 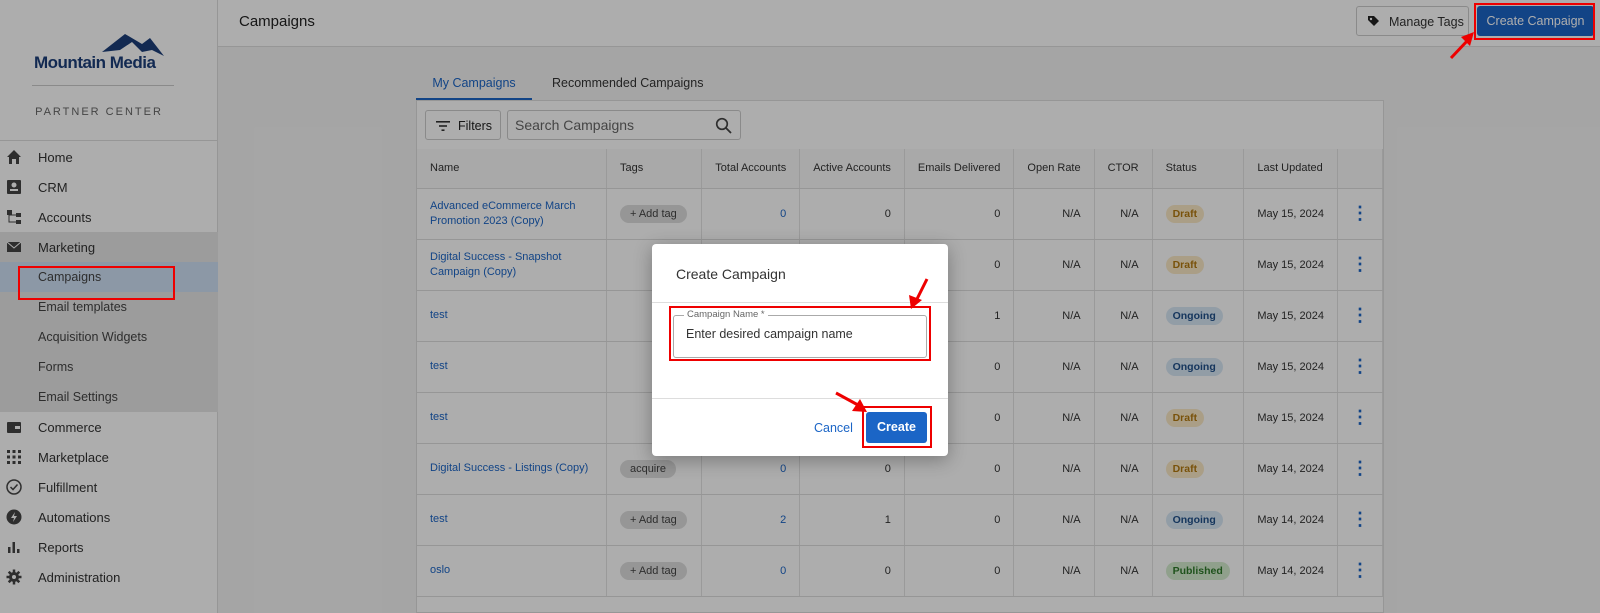 What do you see at coordinates (731, 274) in the screenshot?
I see `dialog-title: Create Campaign` at bounding box center [731, 274].